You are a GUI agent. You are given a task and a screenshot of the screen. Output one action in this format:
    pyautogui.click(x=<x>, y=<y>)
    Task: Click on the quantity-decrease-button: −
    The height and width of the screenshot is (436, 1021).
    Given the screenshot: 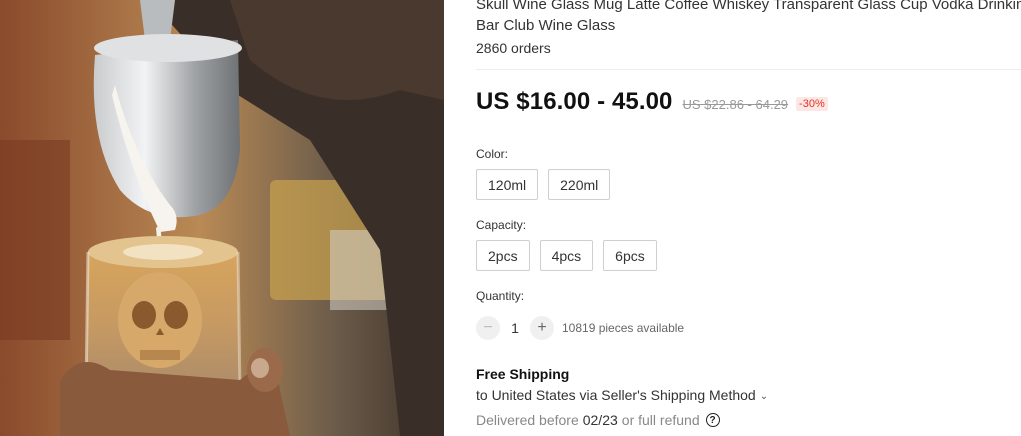 What is the action you would take?
    pyautogui.click(x=488, y=328)
    